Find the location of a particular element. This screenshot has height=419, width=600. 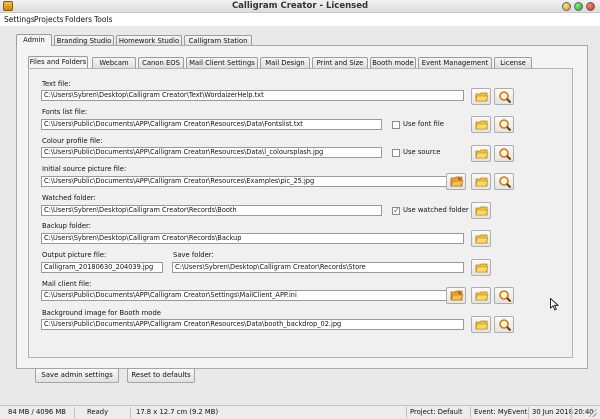

minimize-button is located at coordinates (566, 6).